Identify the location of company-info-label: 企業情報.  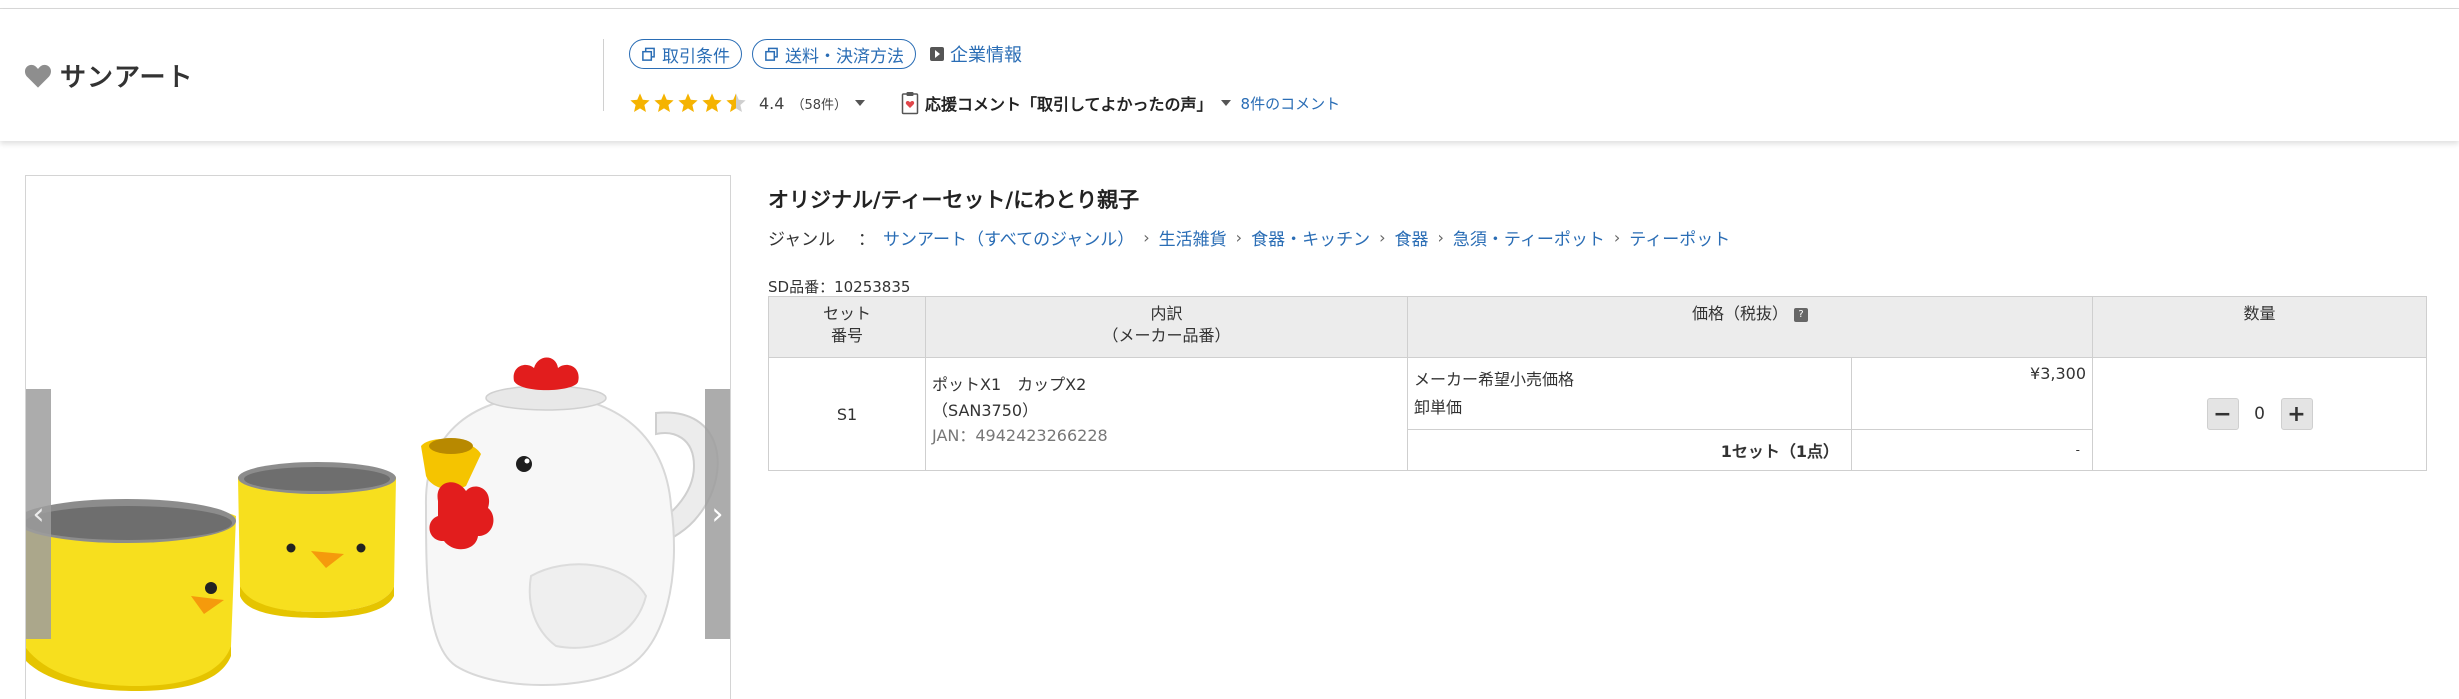
(986, 55).